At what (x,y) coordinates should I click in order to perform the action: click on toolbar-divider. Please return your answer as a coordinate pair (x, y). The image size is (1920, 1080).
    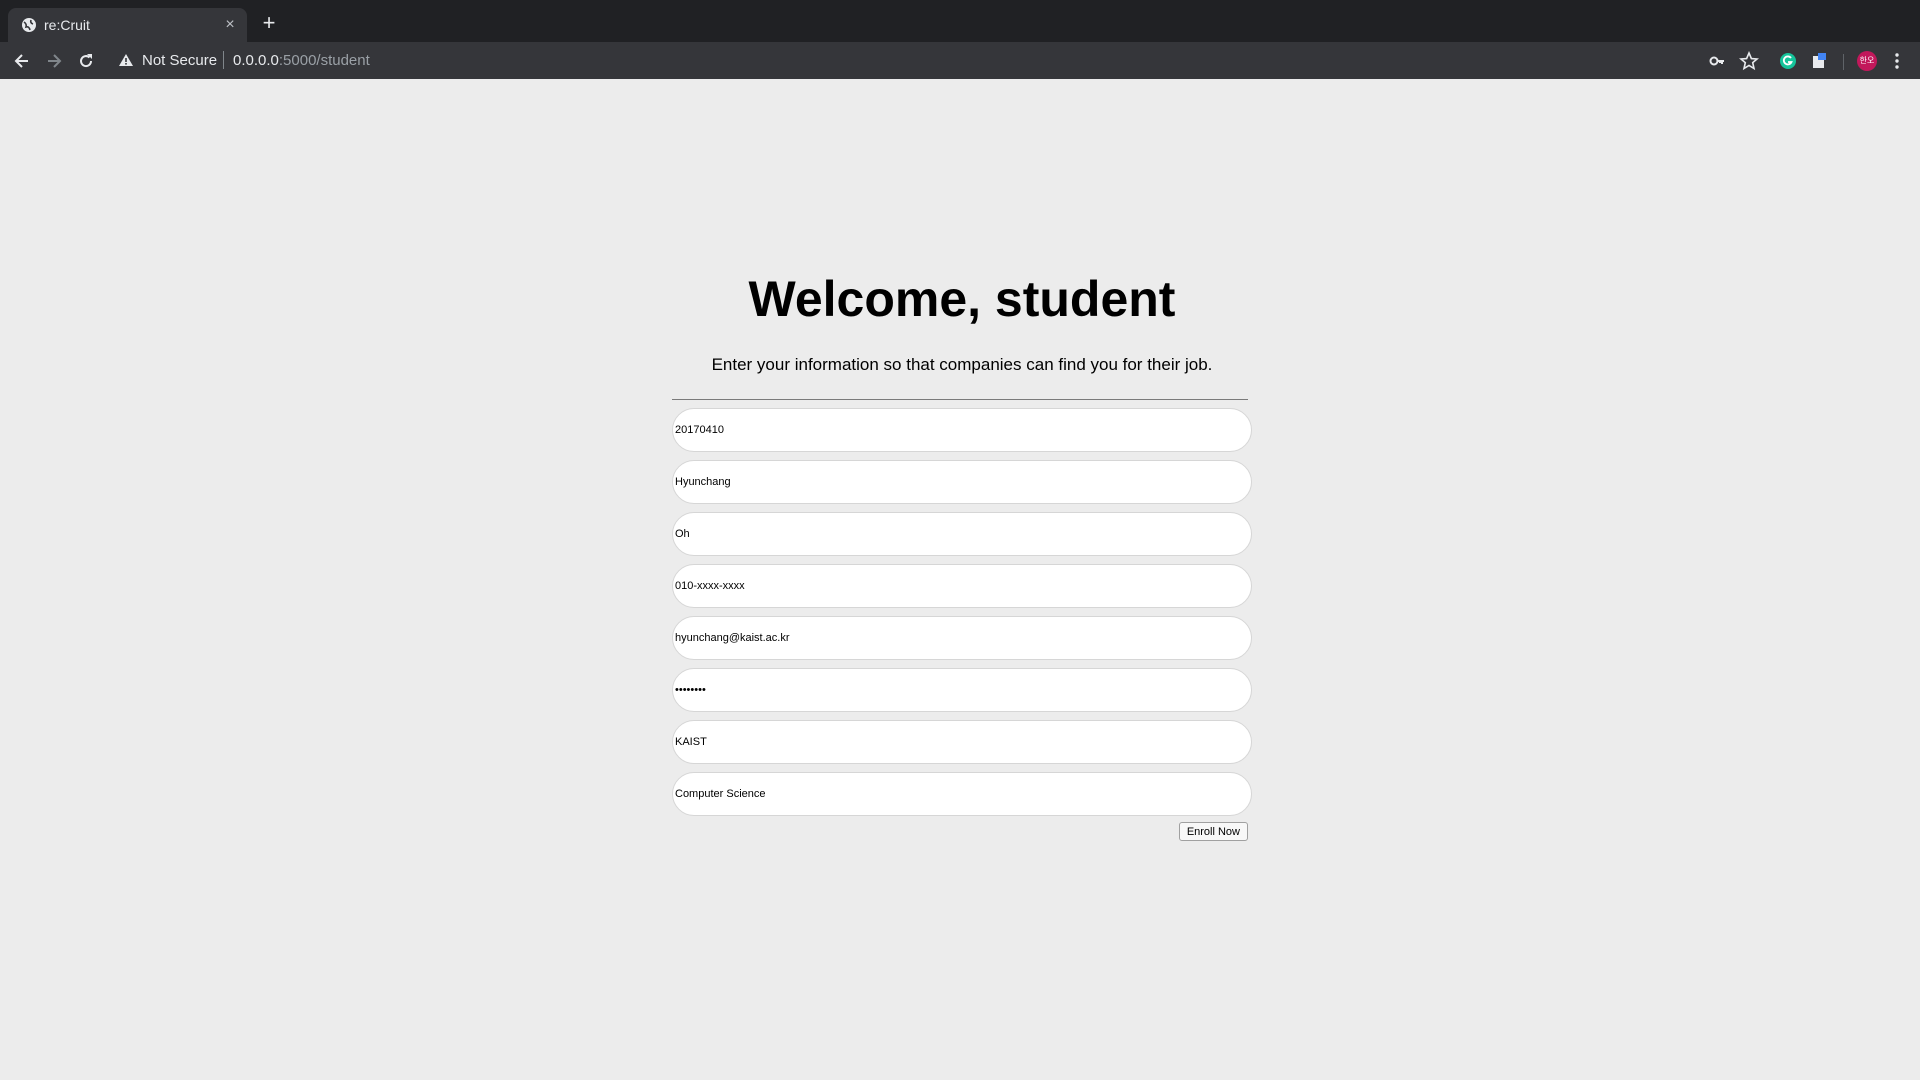
    Looking at the image, I should click on (1843, 62).